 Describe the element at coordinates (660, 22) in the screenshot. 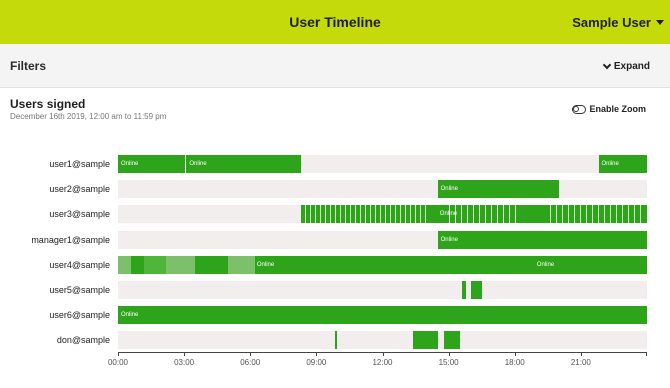

I see `caret-down-icon` at that location.